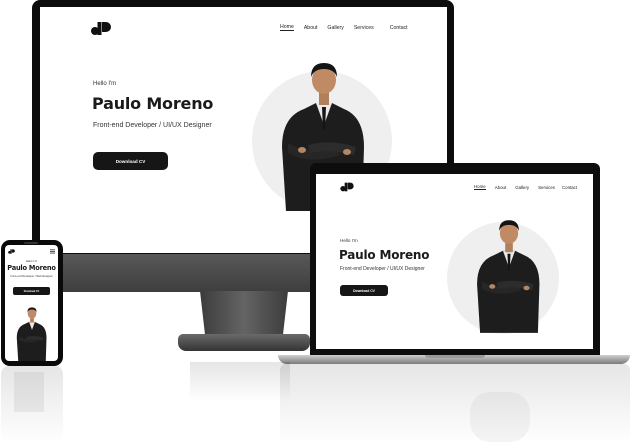 The height and width of the screenshot is (447, 632). I want to click on hamburger-menu-icon, so click(52, 251).